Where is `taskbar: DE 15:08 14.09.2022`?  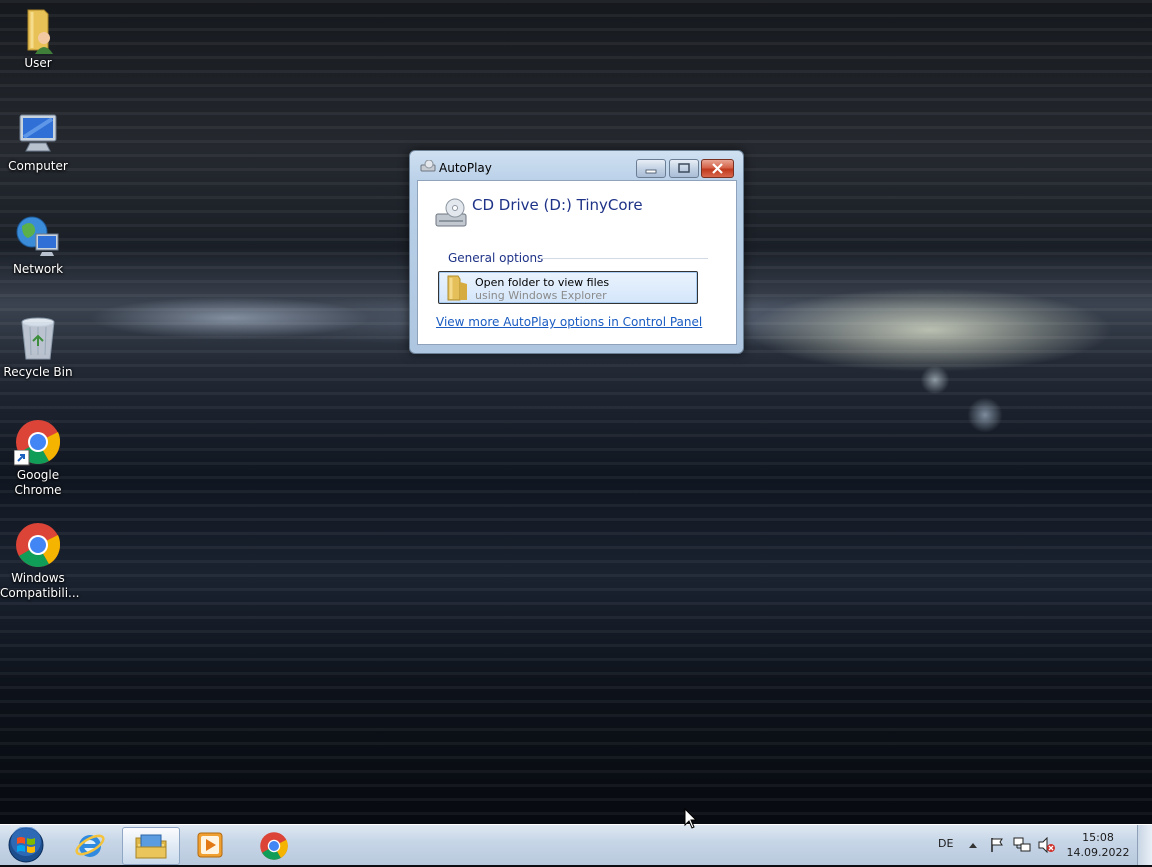 taskbar: DE 15:08 14.09.2022 is located at coordinates (576, 844).